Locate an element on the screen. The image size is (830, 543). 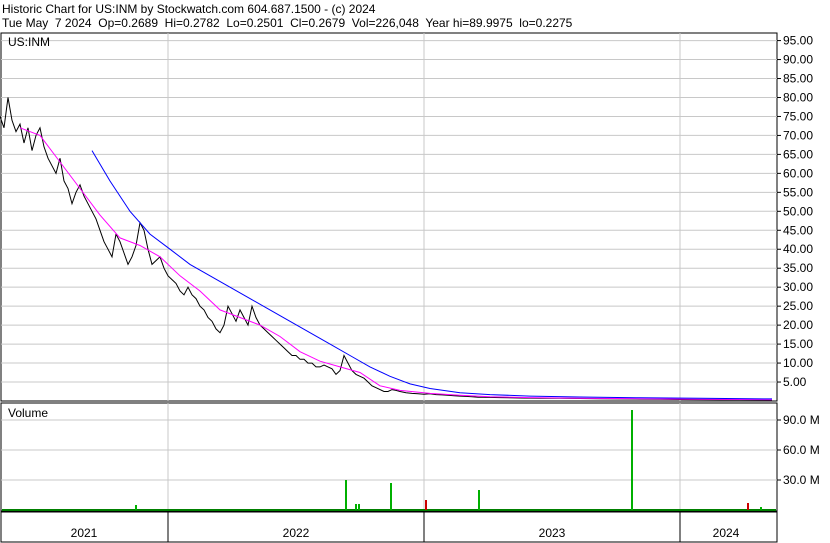
price-tick-label: 80.00 is located at coordinates (798, 97).